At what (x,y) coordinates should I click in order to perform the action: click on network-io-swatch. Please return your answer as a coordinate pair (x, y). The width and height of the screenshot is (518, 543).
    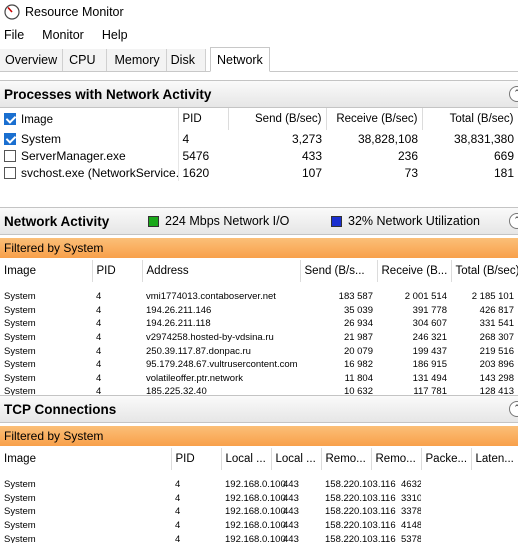
    Looking at the image, I should click on (153, 221).